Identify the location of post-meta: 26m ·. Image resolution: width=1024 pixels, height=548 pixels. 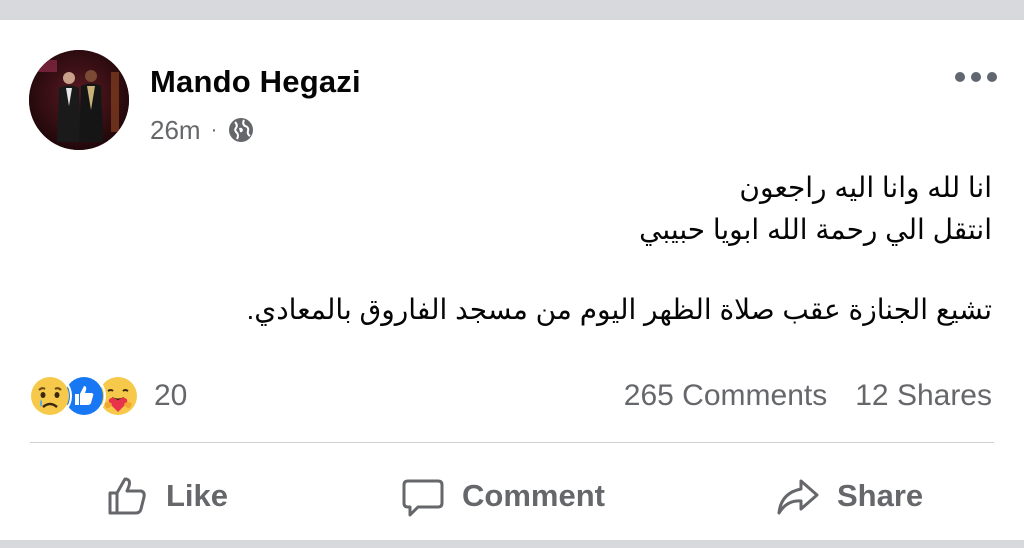
(202, 130).